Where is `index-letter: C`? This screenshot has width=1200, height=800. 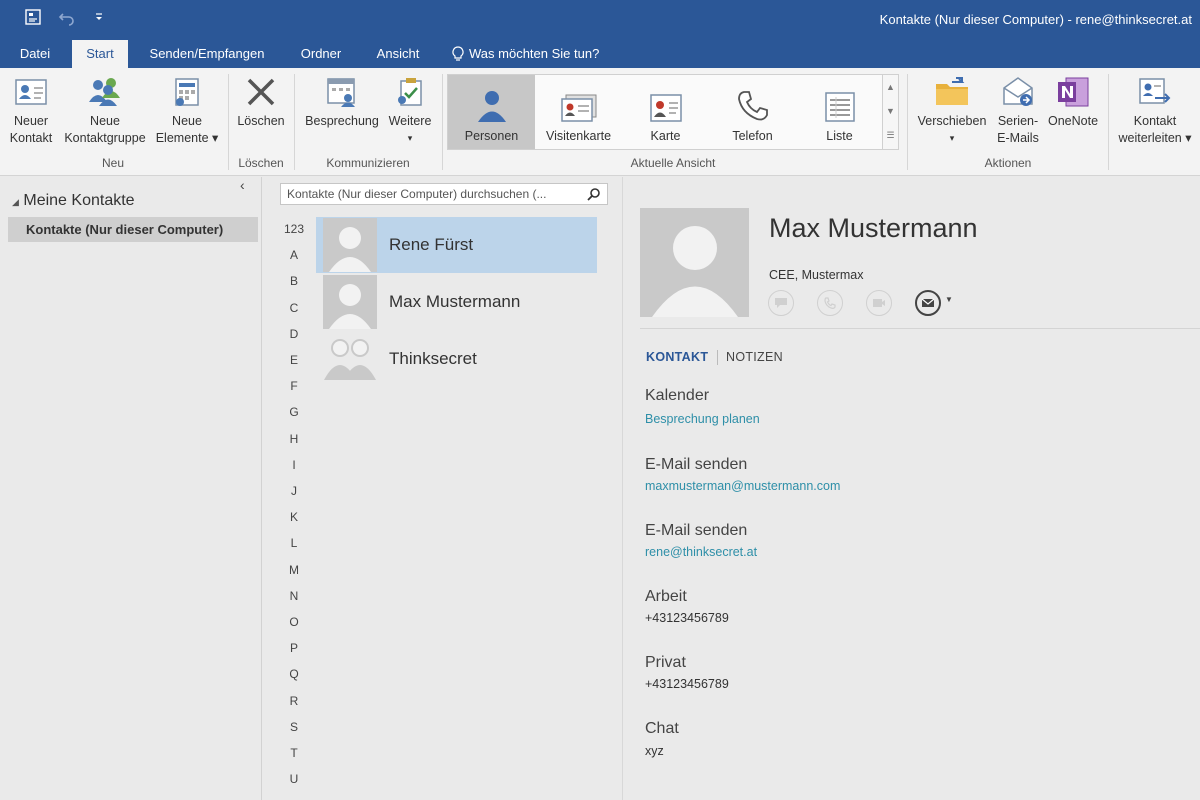
index-letter: C is located at coordinates (294, 308).